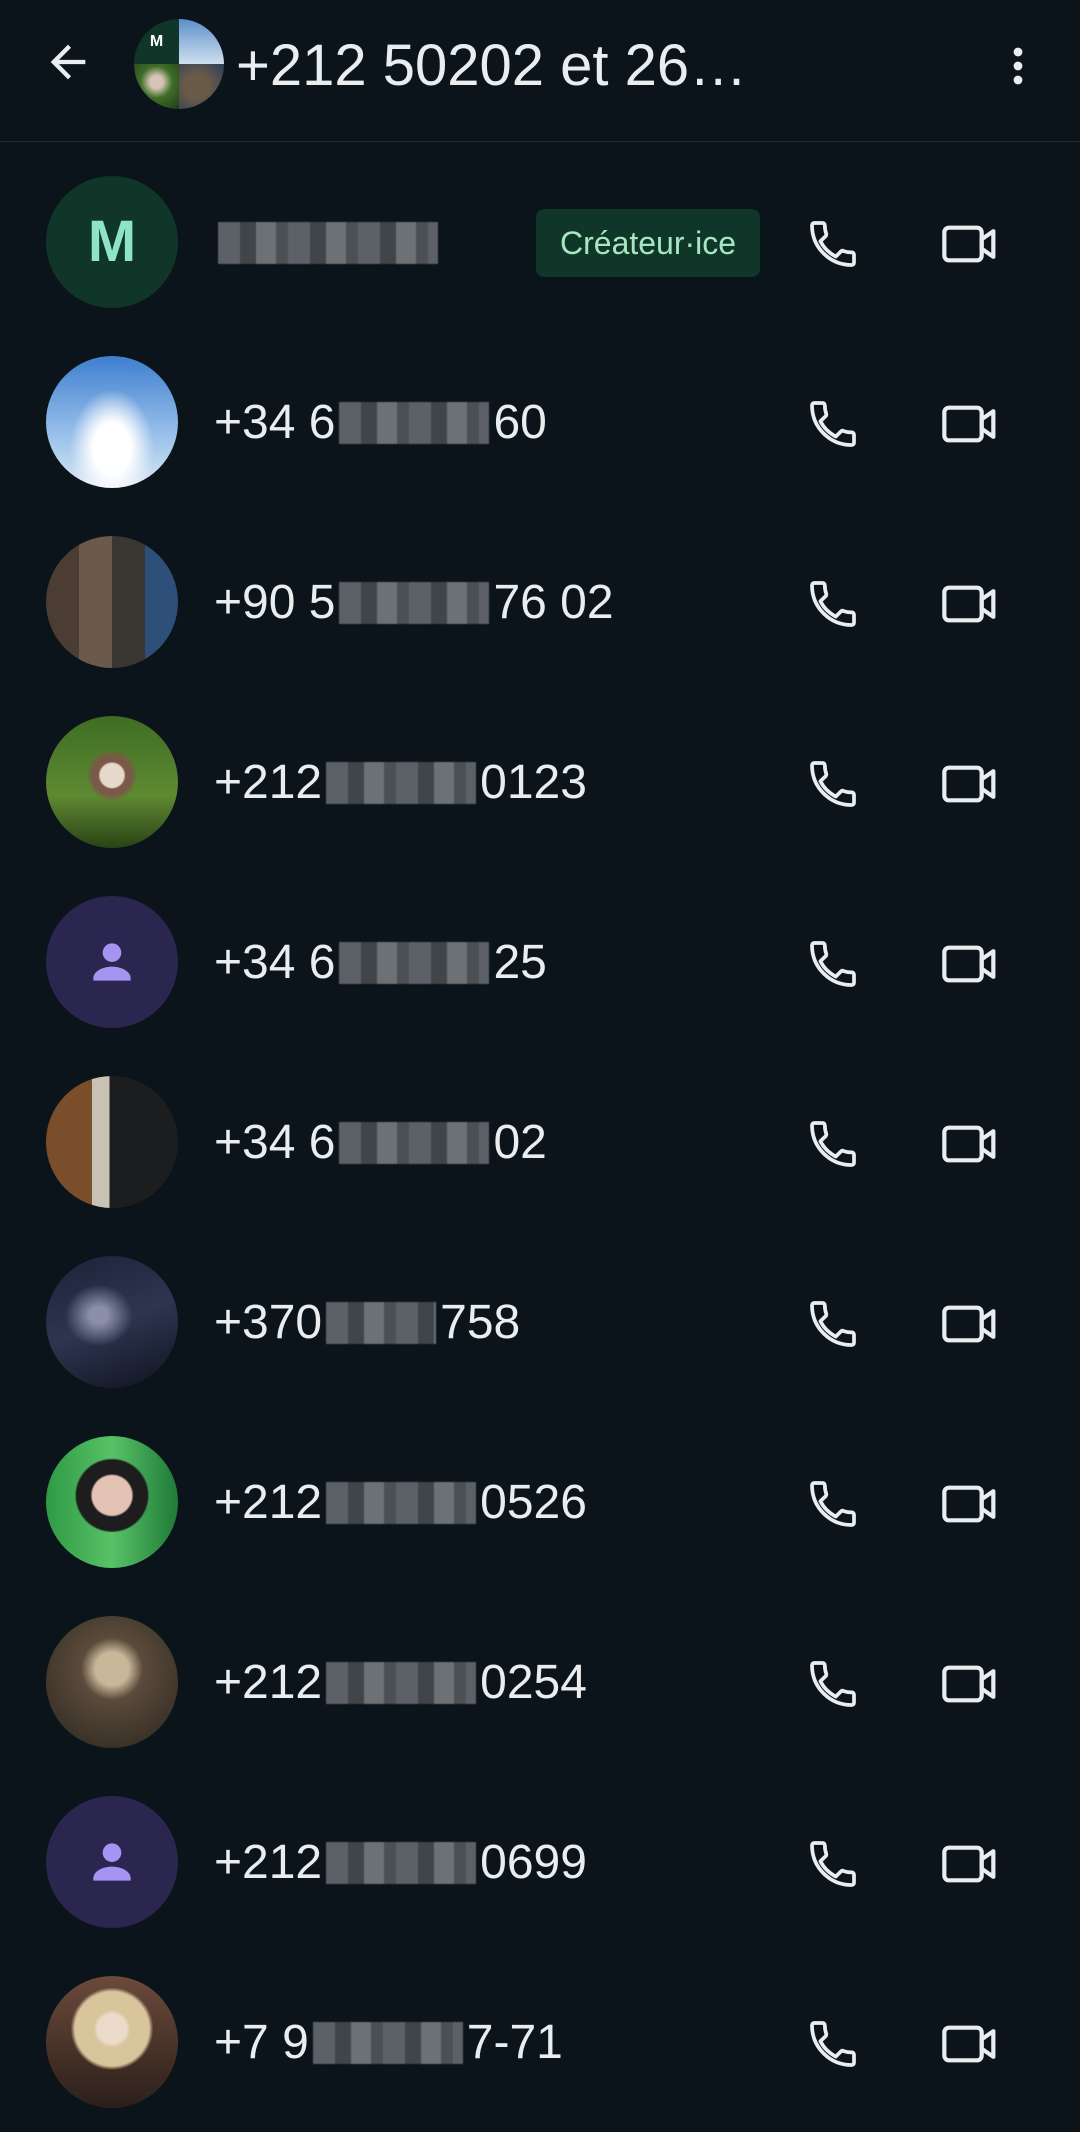 This screenshot has width=1080, height=2132. I want to click on participant-row: +212 0526, so click(540, 1503).